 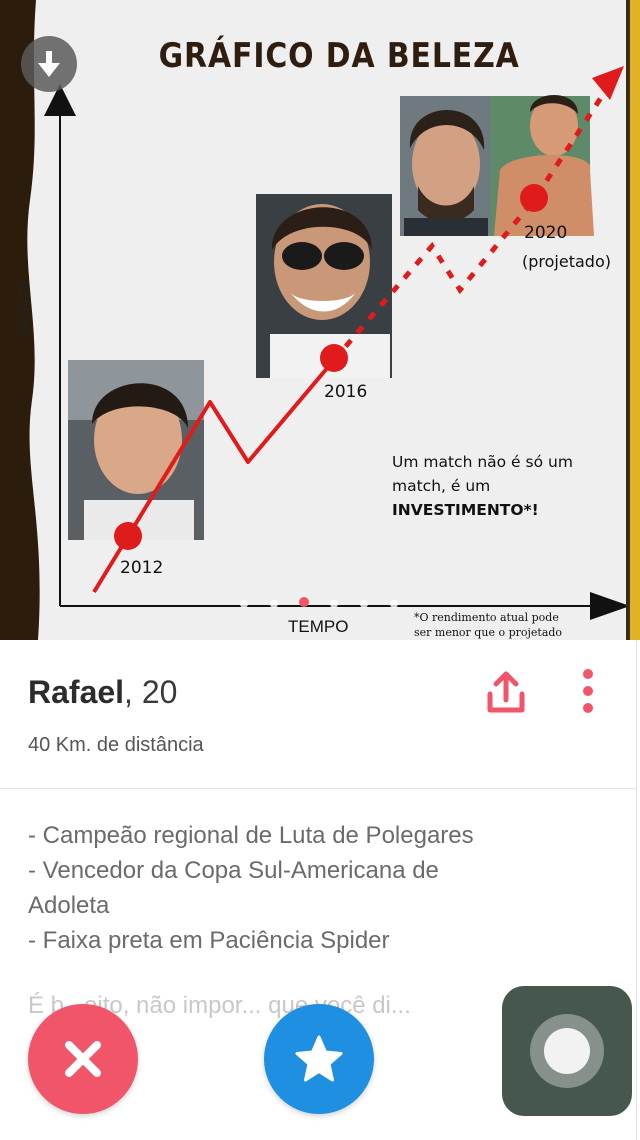 What do you see at coordinates (488, 632) in the screenshot?
I see `footnote-line-2: ser menor que o projetado` at bounding box center [488, 632].